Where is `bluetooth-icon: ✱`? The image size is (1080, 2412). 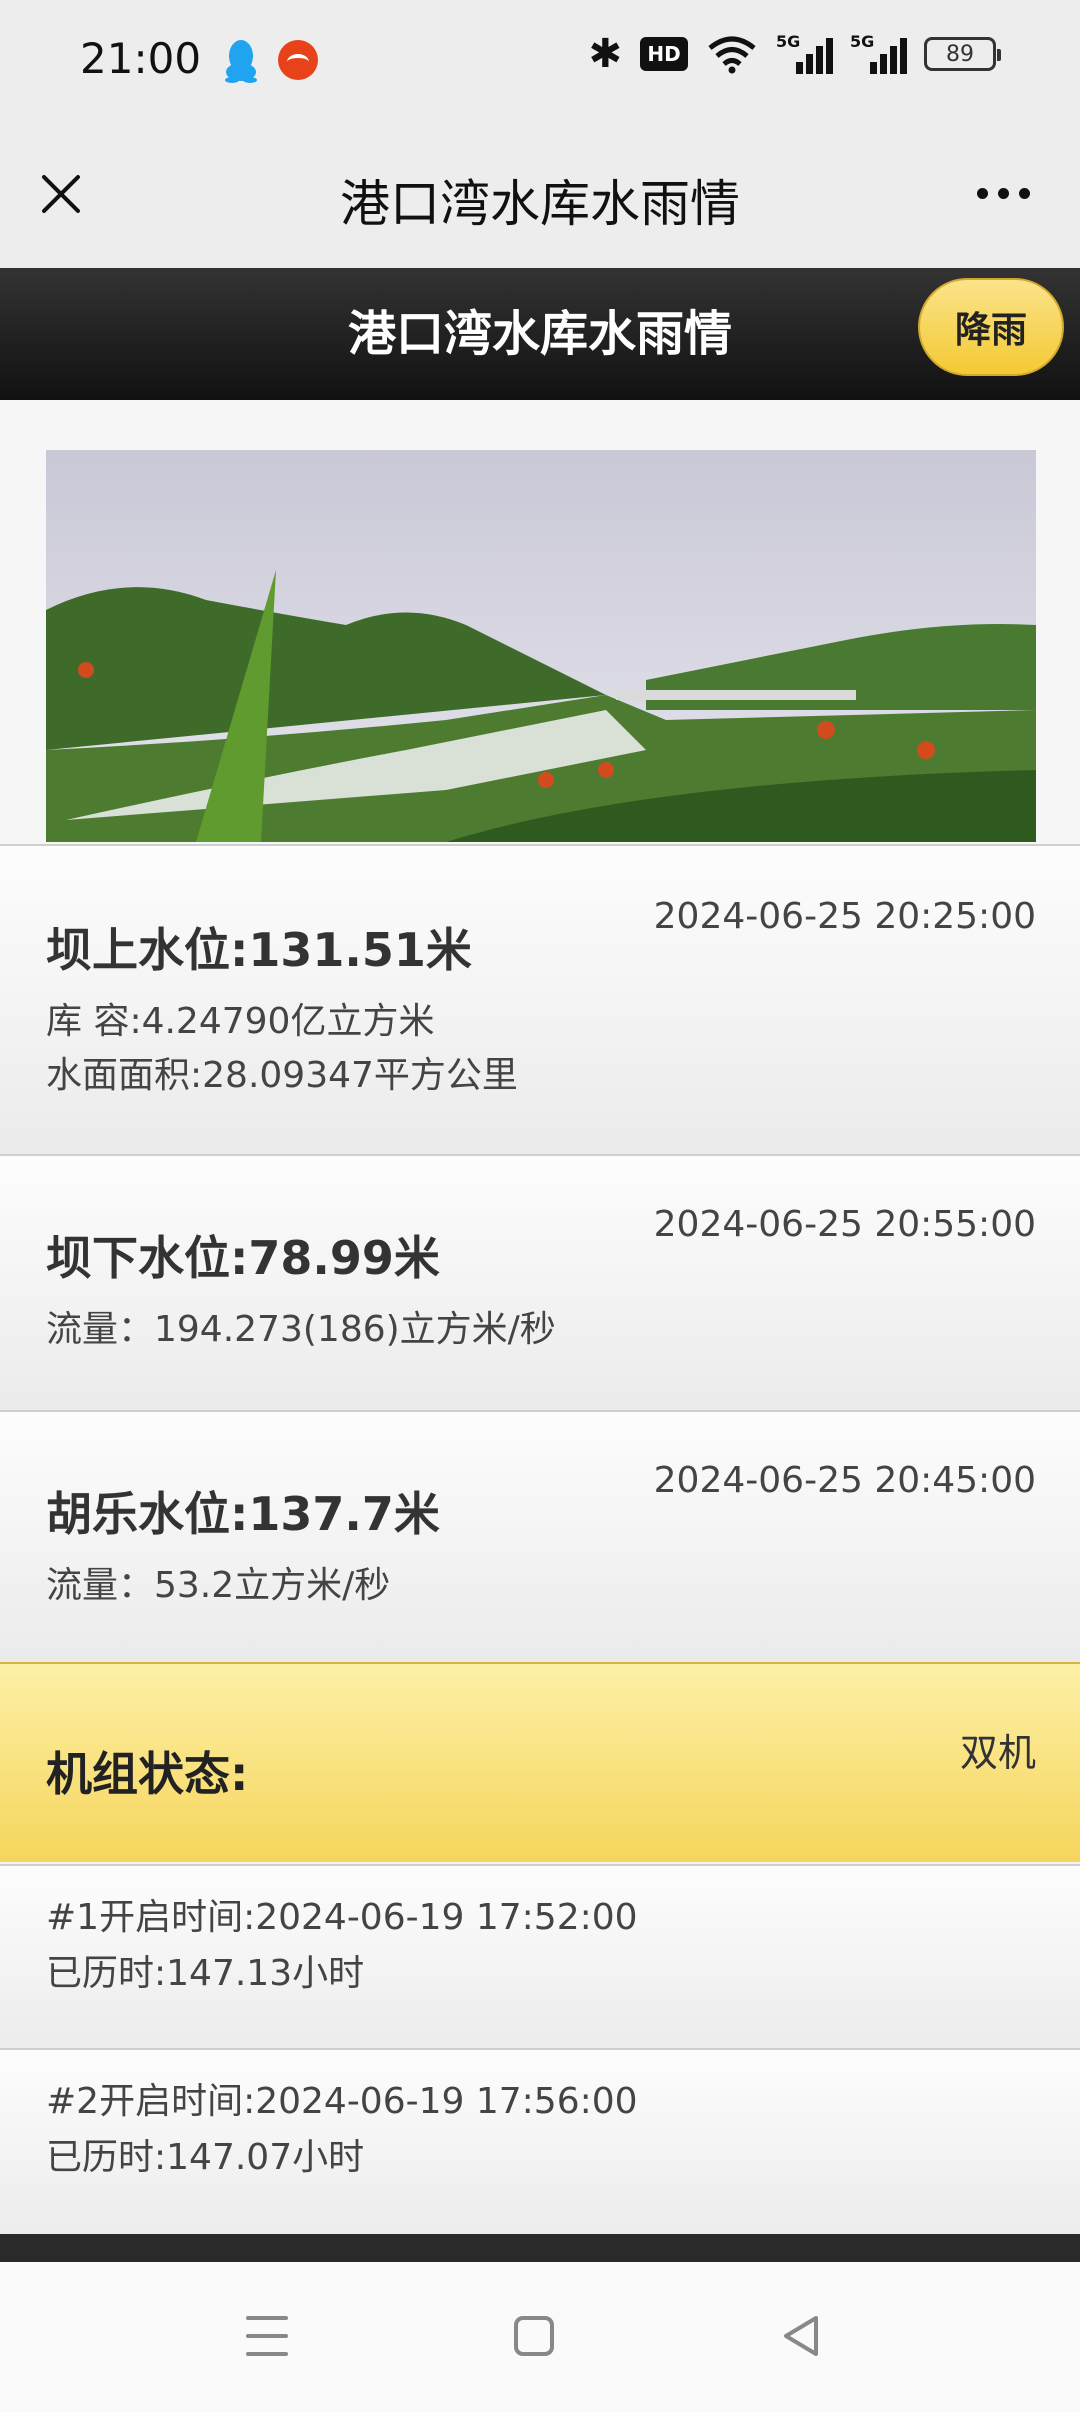 bluetooth-icon: ✱ is located at coordinates (605, 54).